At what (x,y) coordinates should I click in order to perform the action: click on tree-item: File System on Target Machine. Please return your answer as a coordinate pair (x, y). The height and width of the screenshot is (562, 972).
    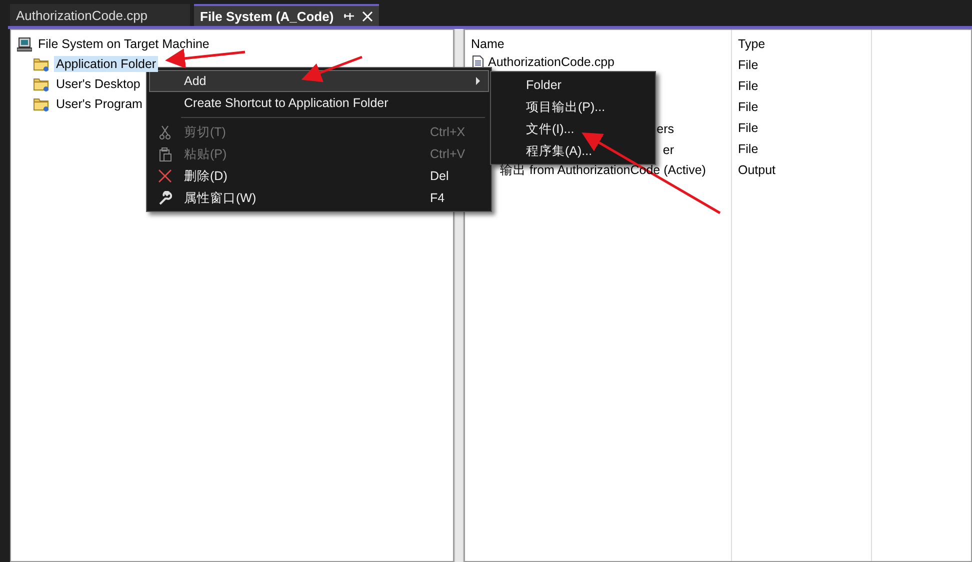
    Looking at the image, I should click on (124, 44).